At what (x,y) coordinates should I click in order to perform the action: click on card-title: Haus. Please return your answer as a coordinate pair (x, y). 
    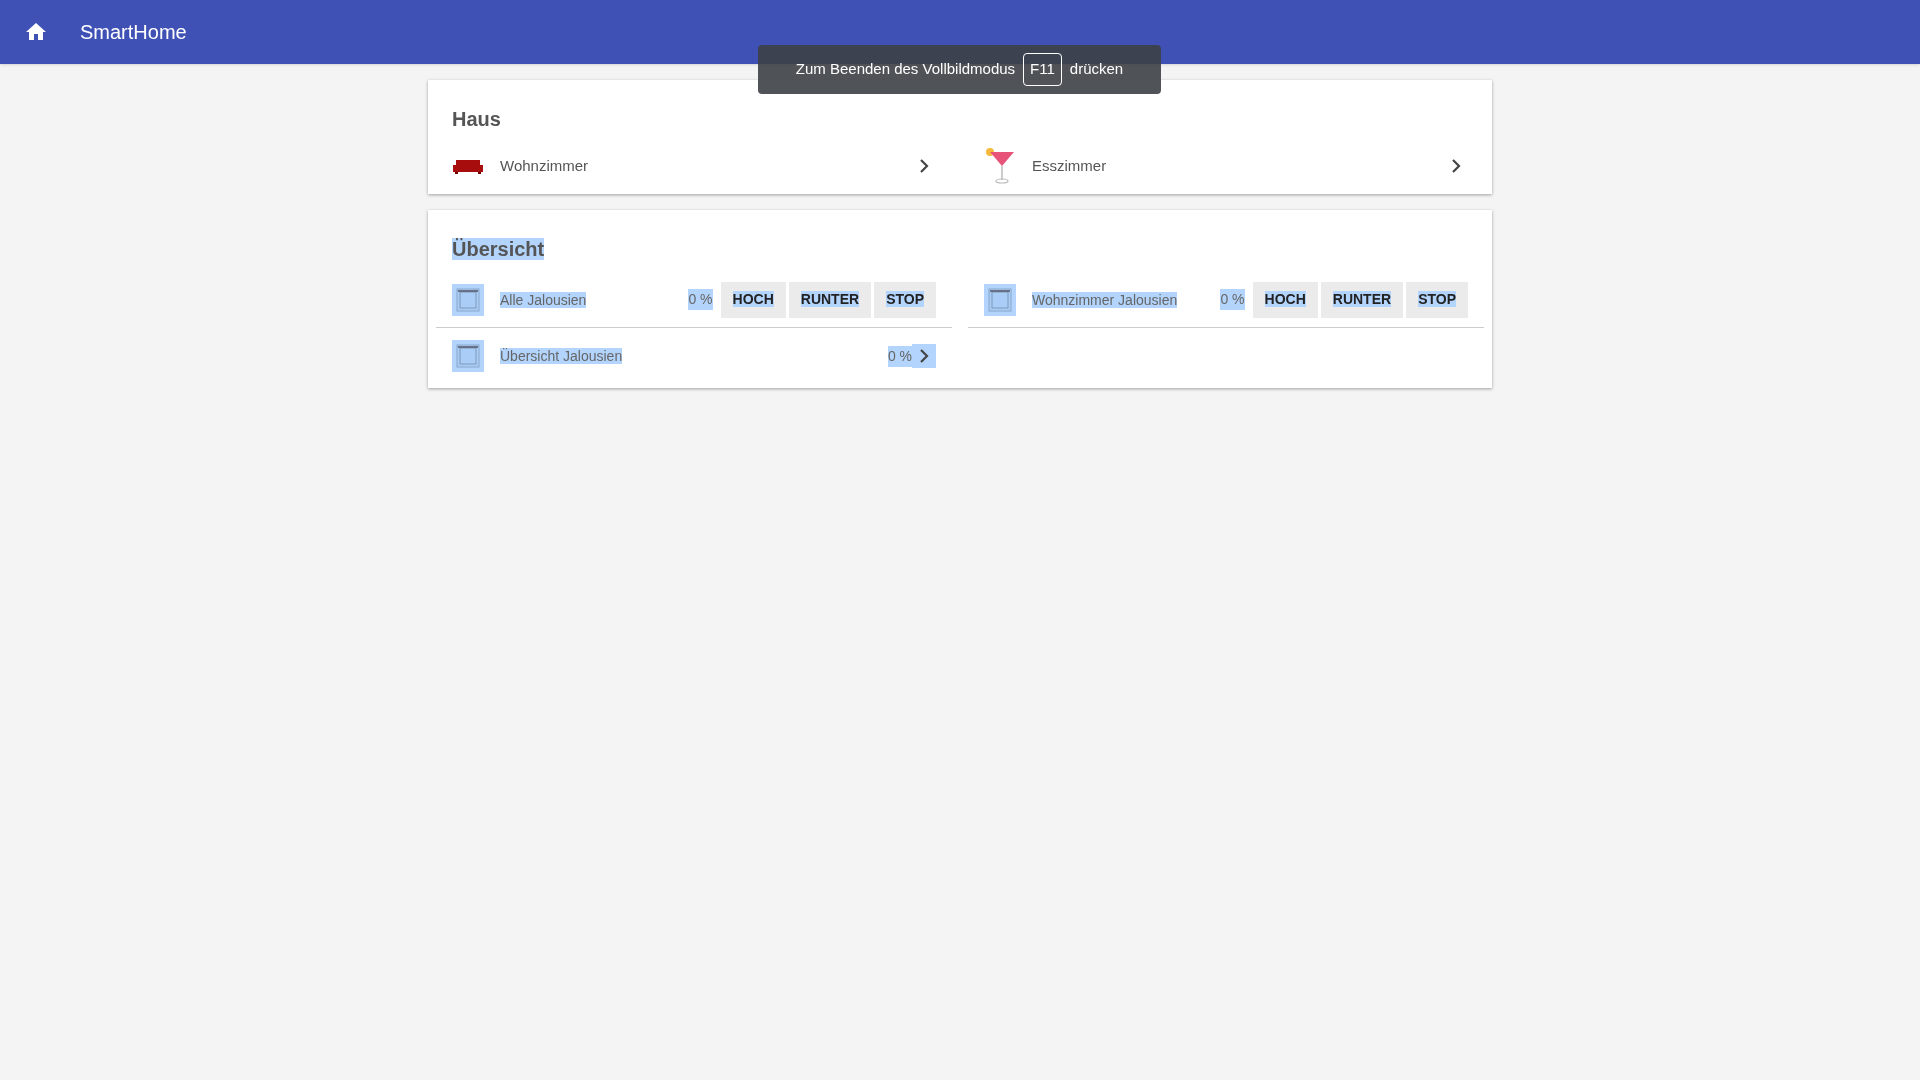
    Looking at the image, I should click on (476, 119).